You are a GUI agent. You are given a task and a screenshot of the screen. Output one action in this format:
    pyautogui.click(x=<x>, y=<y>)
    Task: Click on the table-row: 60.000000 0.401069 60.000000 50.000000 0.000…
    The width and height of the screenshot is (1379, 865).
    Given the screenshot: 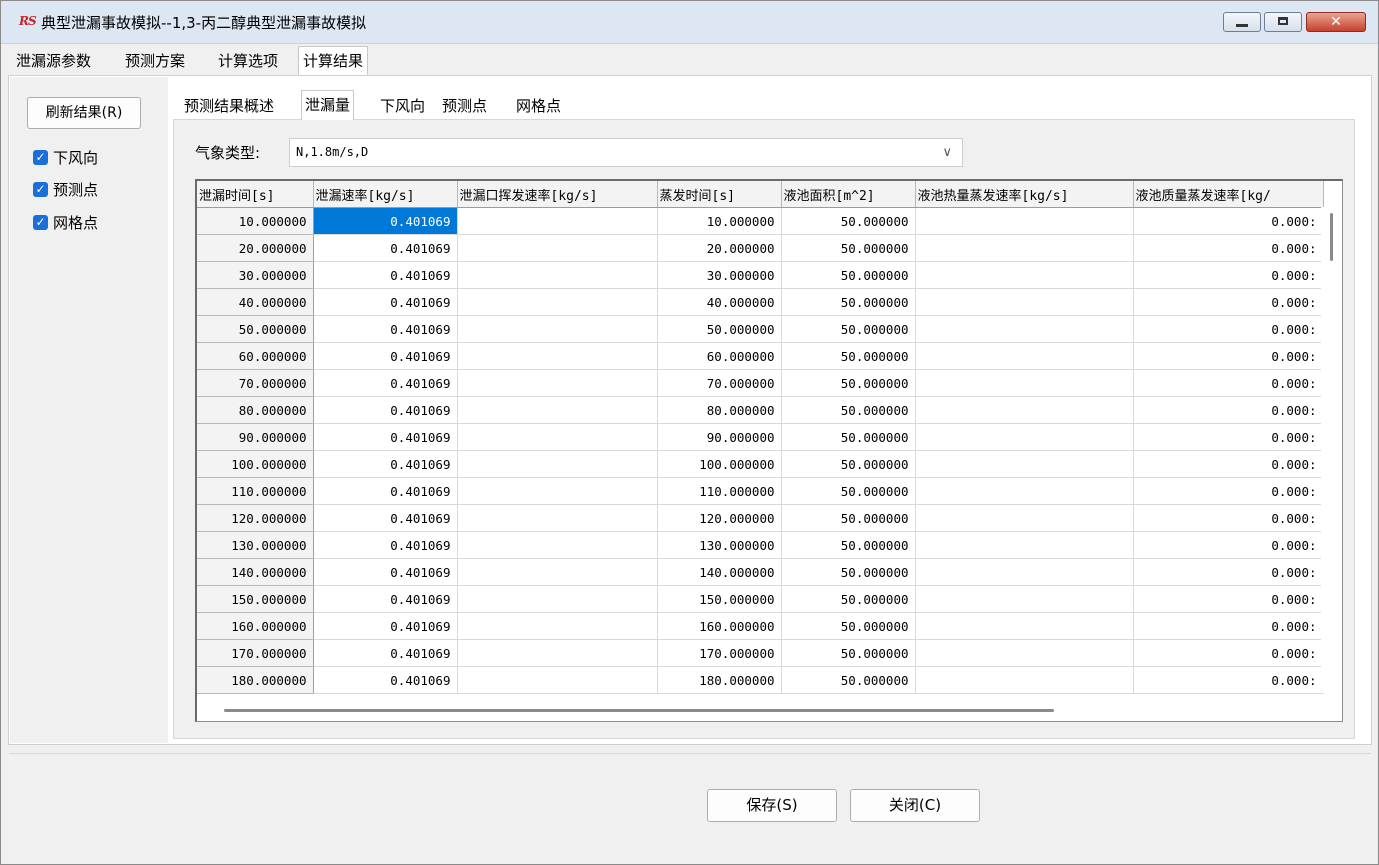 What is the action you would take?
    pyautogui.click(x=760, y=356)
    